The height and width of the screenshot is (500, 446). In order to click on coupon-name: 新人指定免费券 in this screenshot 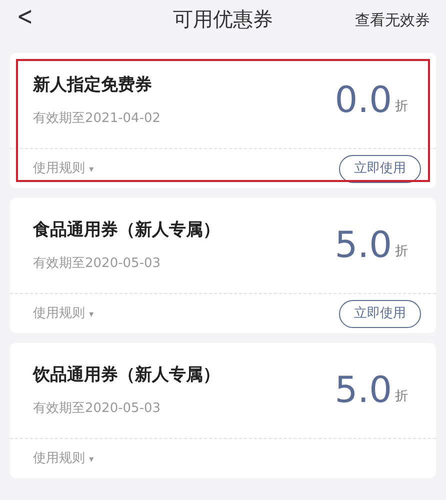, I will do `click(93, 85)`.